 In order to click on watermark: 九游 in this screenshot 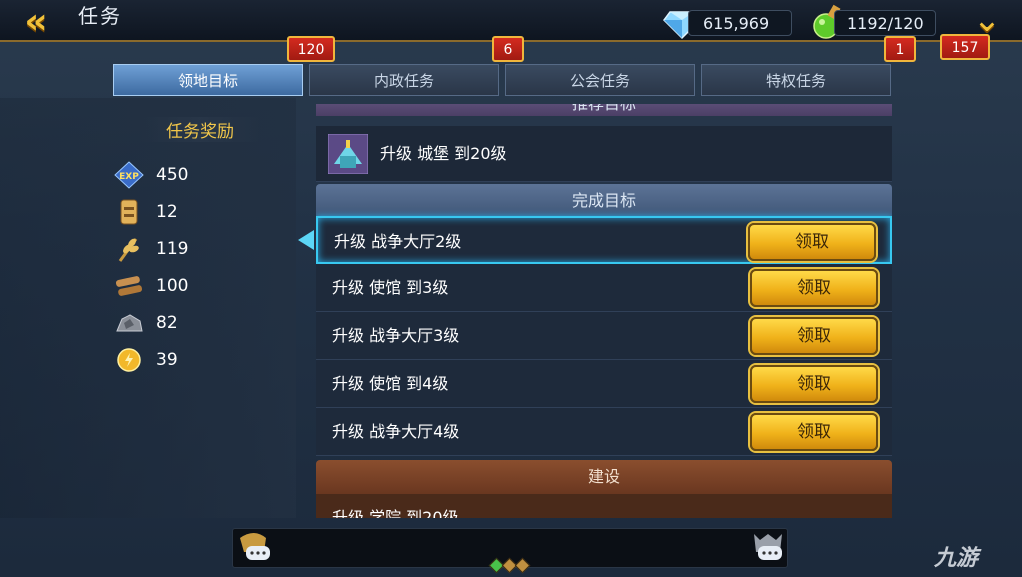, I will do `click(956, 558)`.